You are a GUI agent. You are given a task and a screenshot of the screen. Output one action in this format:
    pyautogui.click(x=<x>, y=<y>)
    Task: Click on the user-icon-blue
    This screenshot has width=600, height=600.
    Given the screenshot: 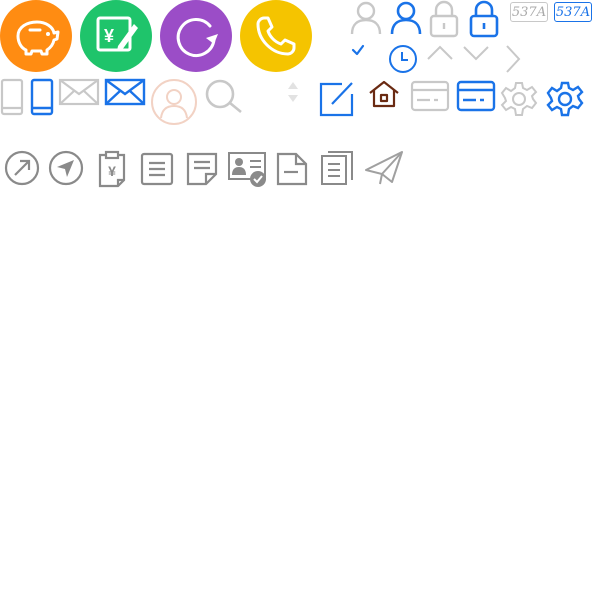 What is the action you would take?
    pyautogui.click(x=406, y=18)
    